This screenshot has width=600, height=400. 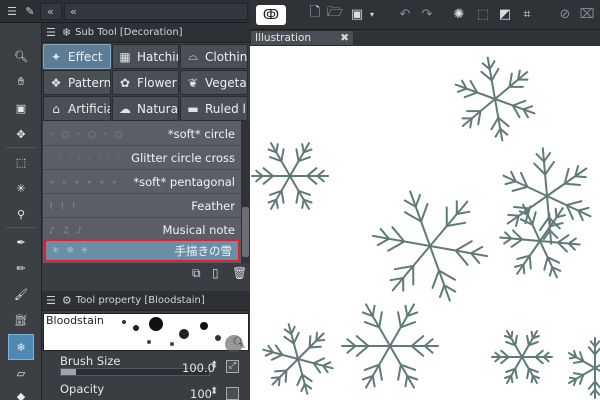 I want to click on group-ruled-line: ▬ Ruled line, so click(x=214, y=108).